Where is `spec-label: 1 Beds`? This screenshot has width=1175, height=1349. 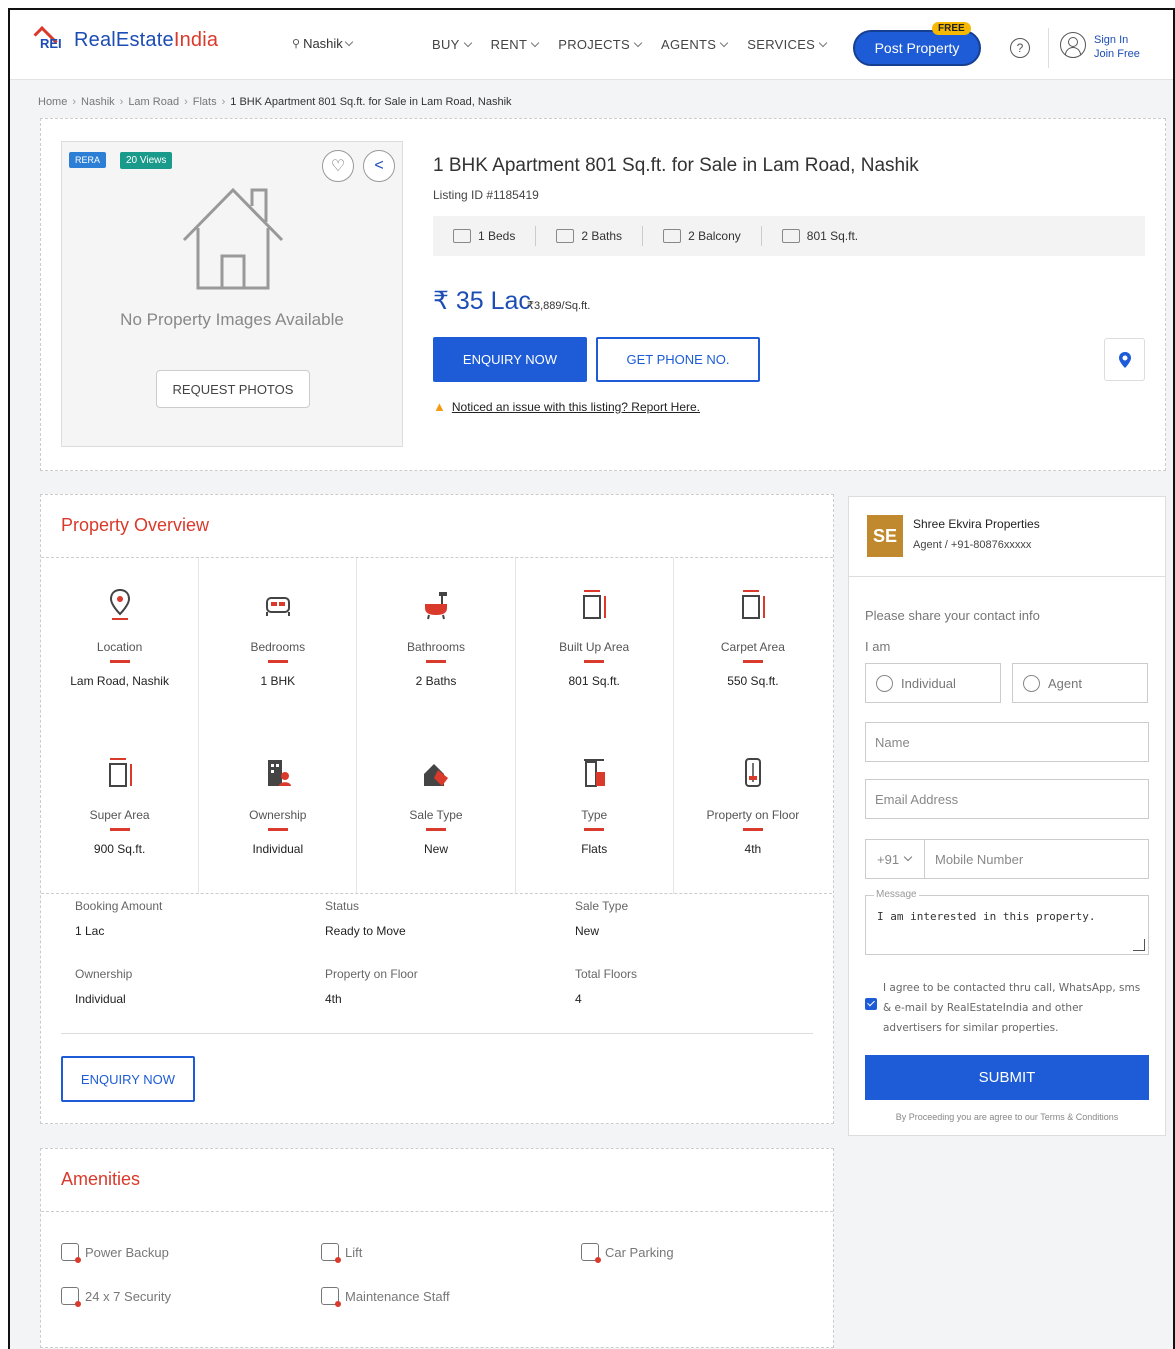
spec-label: 1 Beds is located at coordinates (497, 236).